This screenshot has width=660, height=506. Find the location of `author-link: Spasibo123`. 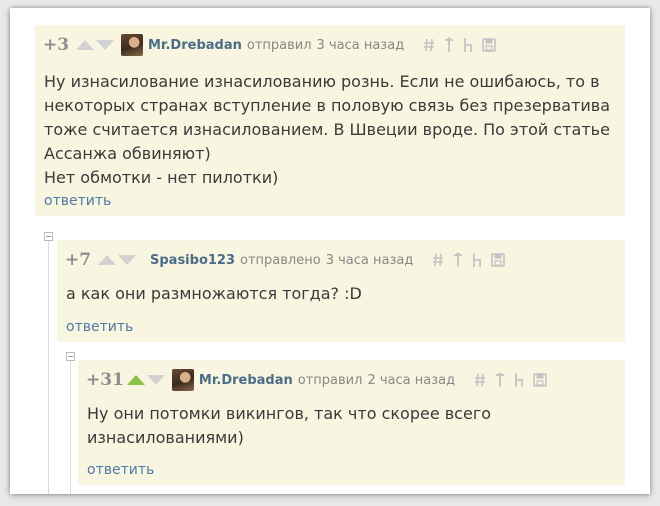

author-link: Spasibo123 is located at coordinates (192, 260).